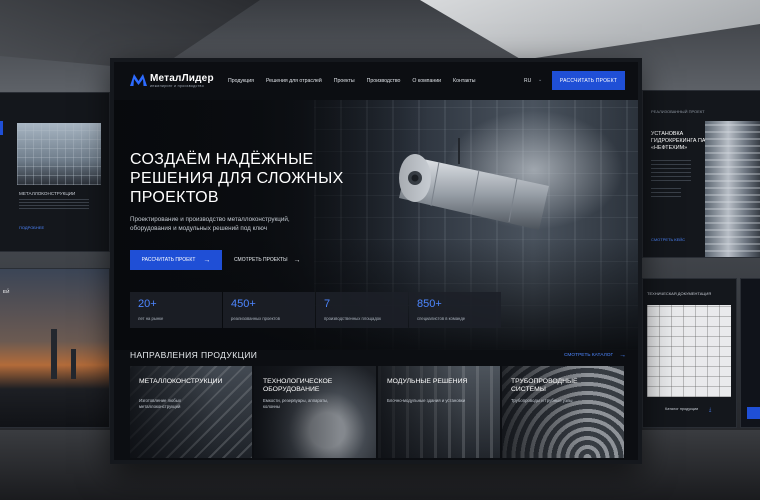  I want to click on menu-item-projects: Проекты, so click(344, 81).